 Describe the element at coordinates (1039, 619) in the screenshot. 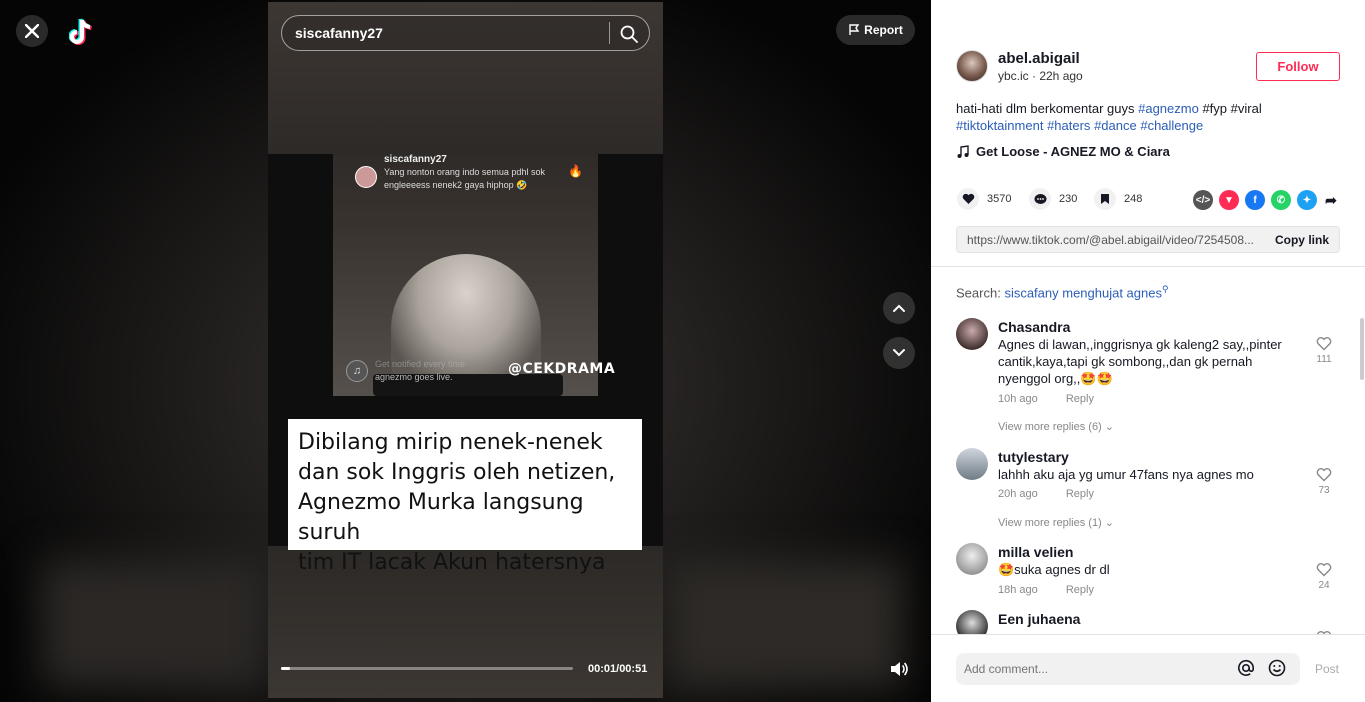

I see `comment-author: Een juhaena` at that location.